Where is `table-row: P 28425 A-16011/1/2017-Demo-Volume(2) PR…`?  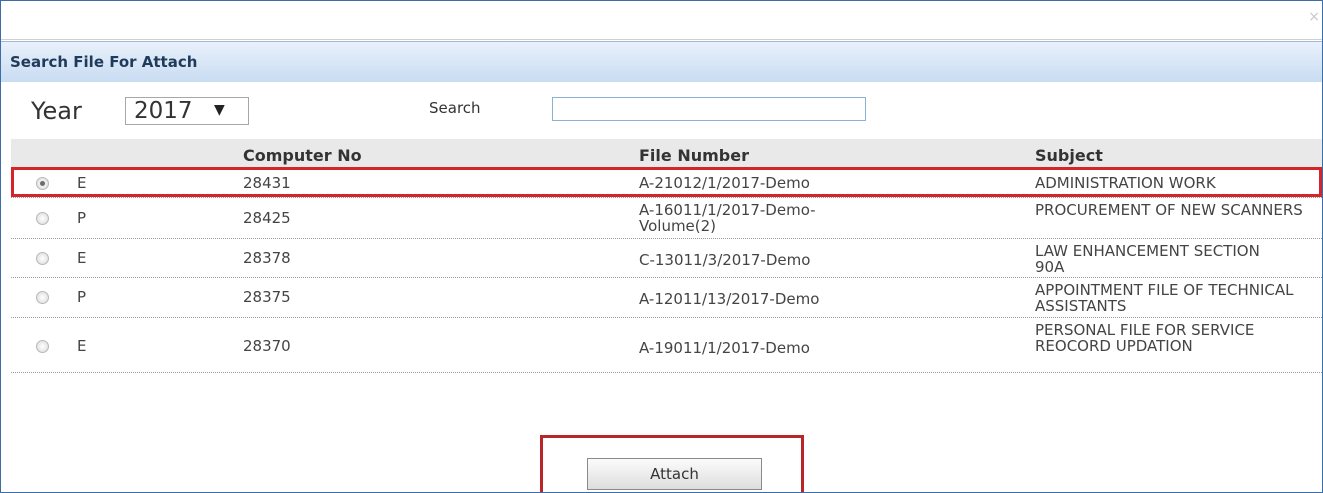
table-row: P 28425 A-16011/1/2017-Demo-Volume(2) PR… is located at coordinates (666, 218).